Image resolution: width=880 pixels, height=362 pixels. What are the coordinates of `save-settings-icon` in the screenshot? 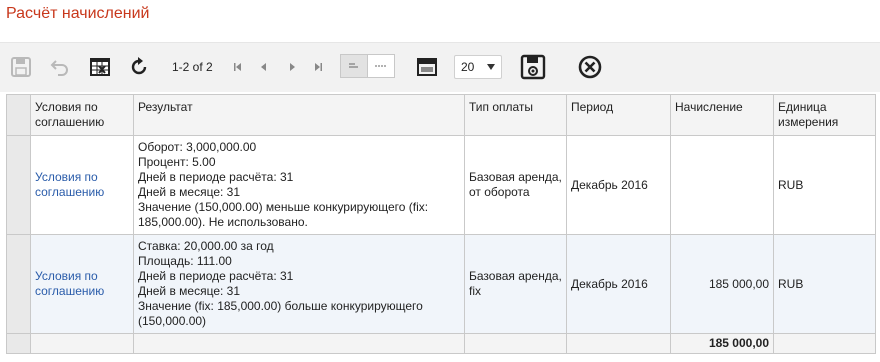 It's located at (533, 67).